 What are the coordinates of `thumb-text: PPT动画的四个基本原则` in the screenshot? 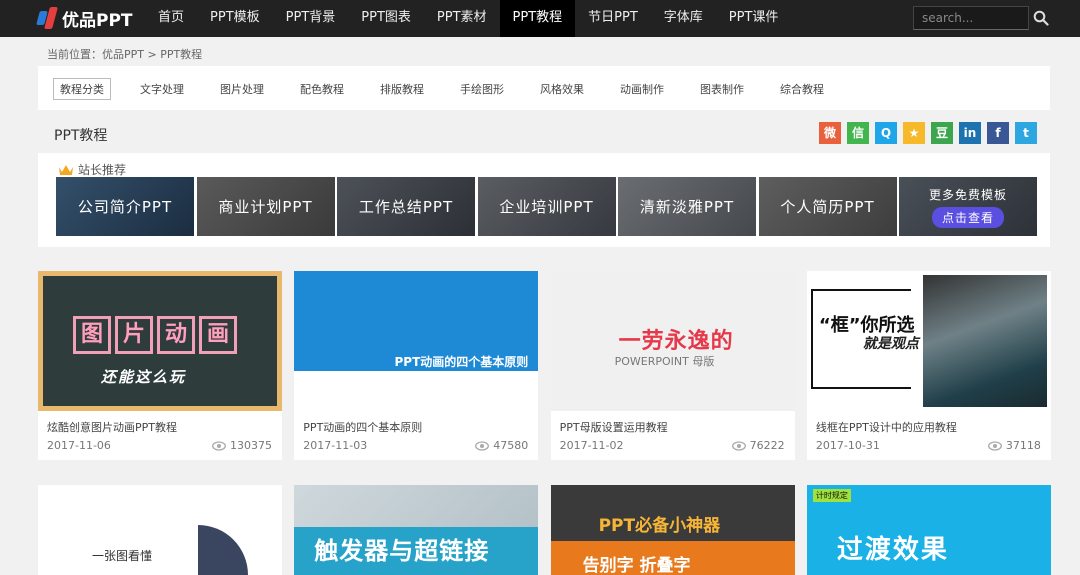 It's located at (461, 362).